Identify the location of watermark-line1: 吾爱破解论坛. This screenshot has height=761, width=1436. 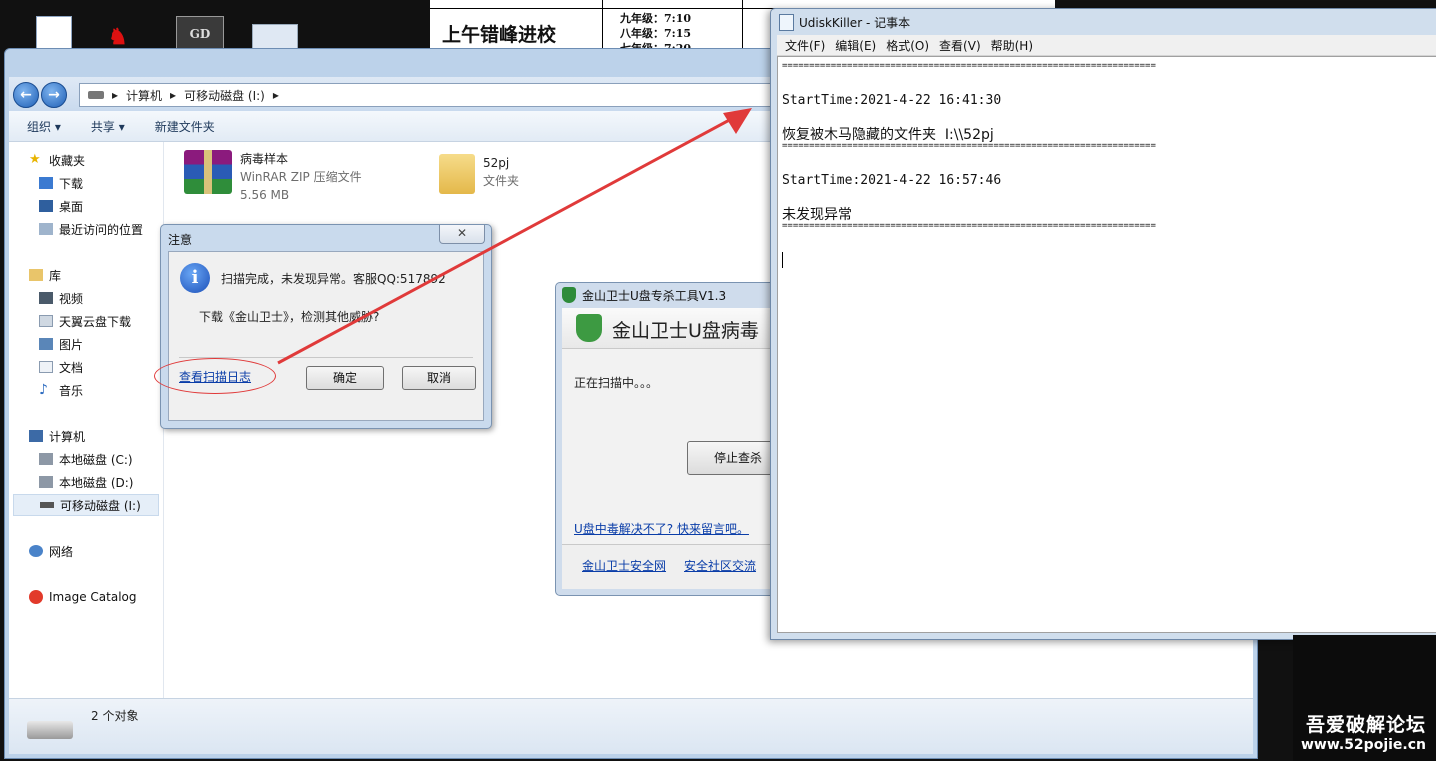
(1365, 725).